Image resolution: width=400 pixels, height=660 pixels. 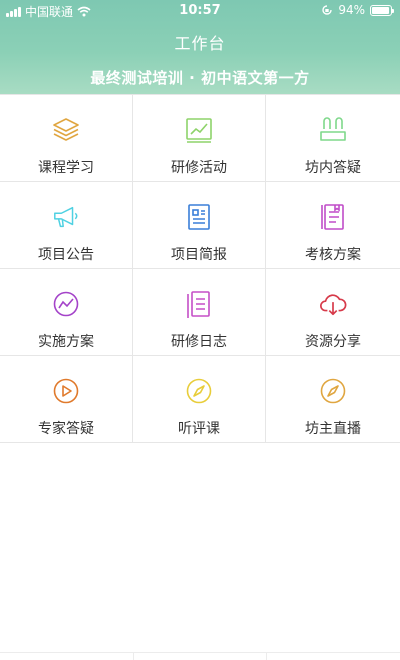 I want to click on play-circle-icon, so click(x=66, y=391).